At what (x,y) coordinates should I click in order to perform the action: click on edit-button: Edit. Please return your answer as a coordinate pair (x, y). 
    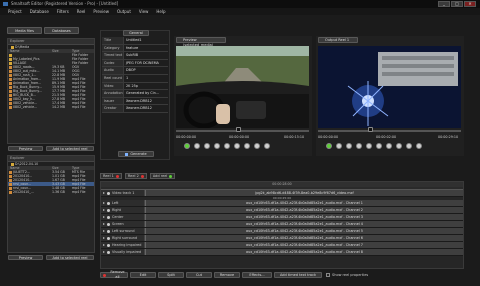
    Looking at the image, I should click on (143, 275).